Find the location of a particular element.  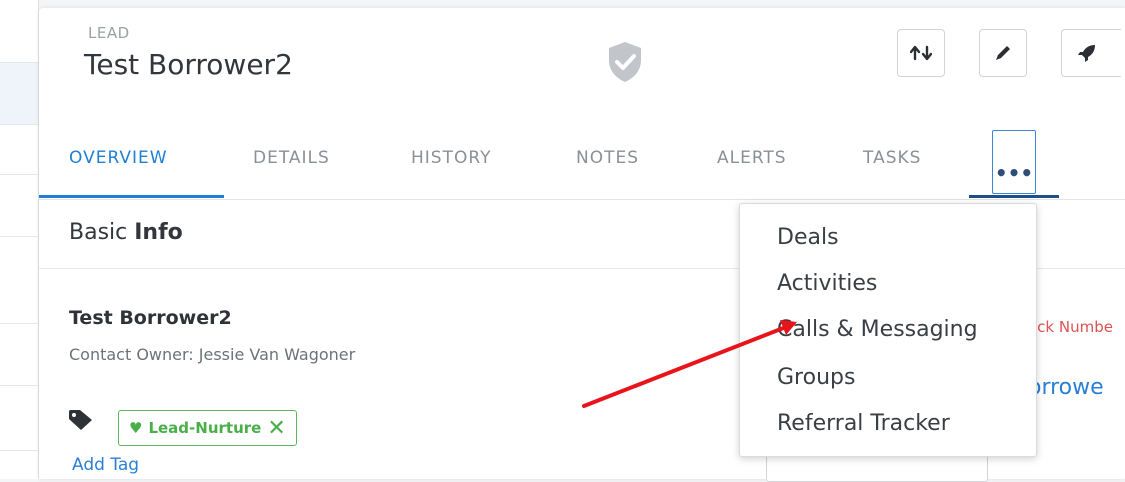

tag-chip: ♥ Lead-Nurture ✕ is located at coordinates (207, 428).